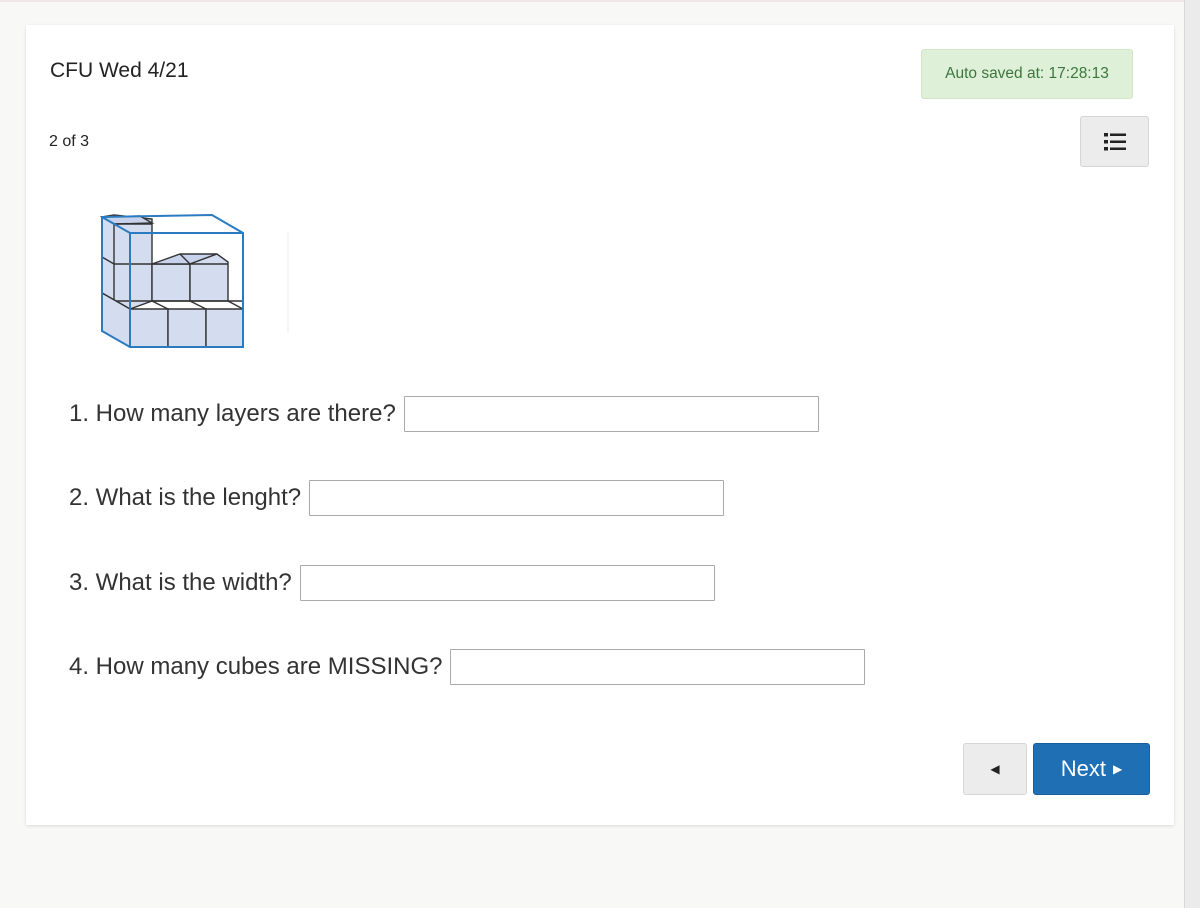  What do you see at coordinates (232, 413) in the screenshot?
I see `question-1-label: 1. How many layers are there?` at bounding box center [232, 413].